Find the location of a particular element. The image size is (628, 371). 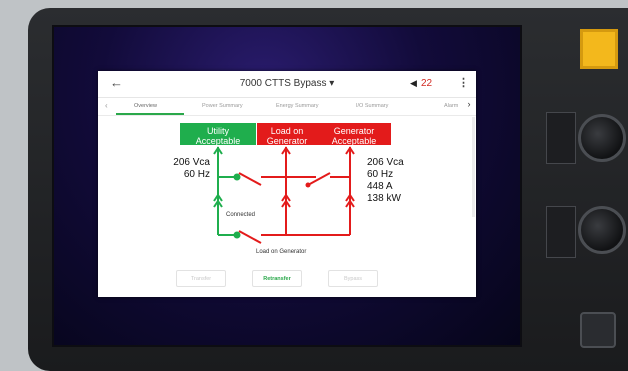

tab-scroll-right-icon: › is located at coordinates (469, 106).